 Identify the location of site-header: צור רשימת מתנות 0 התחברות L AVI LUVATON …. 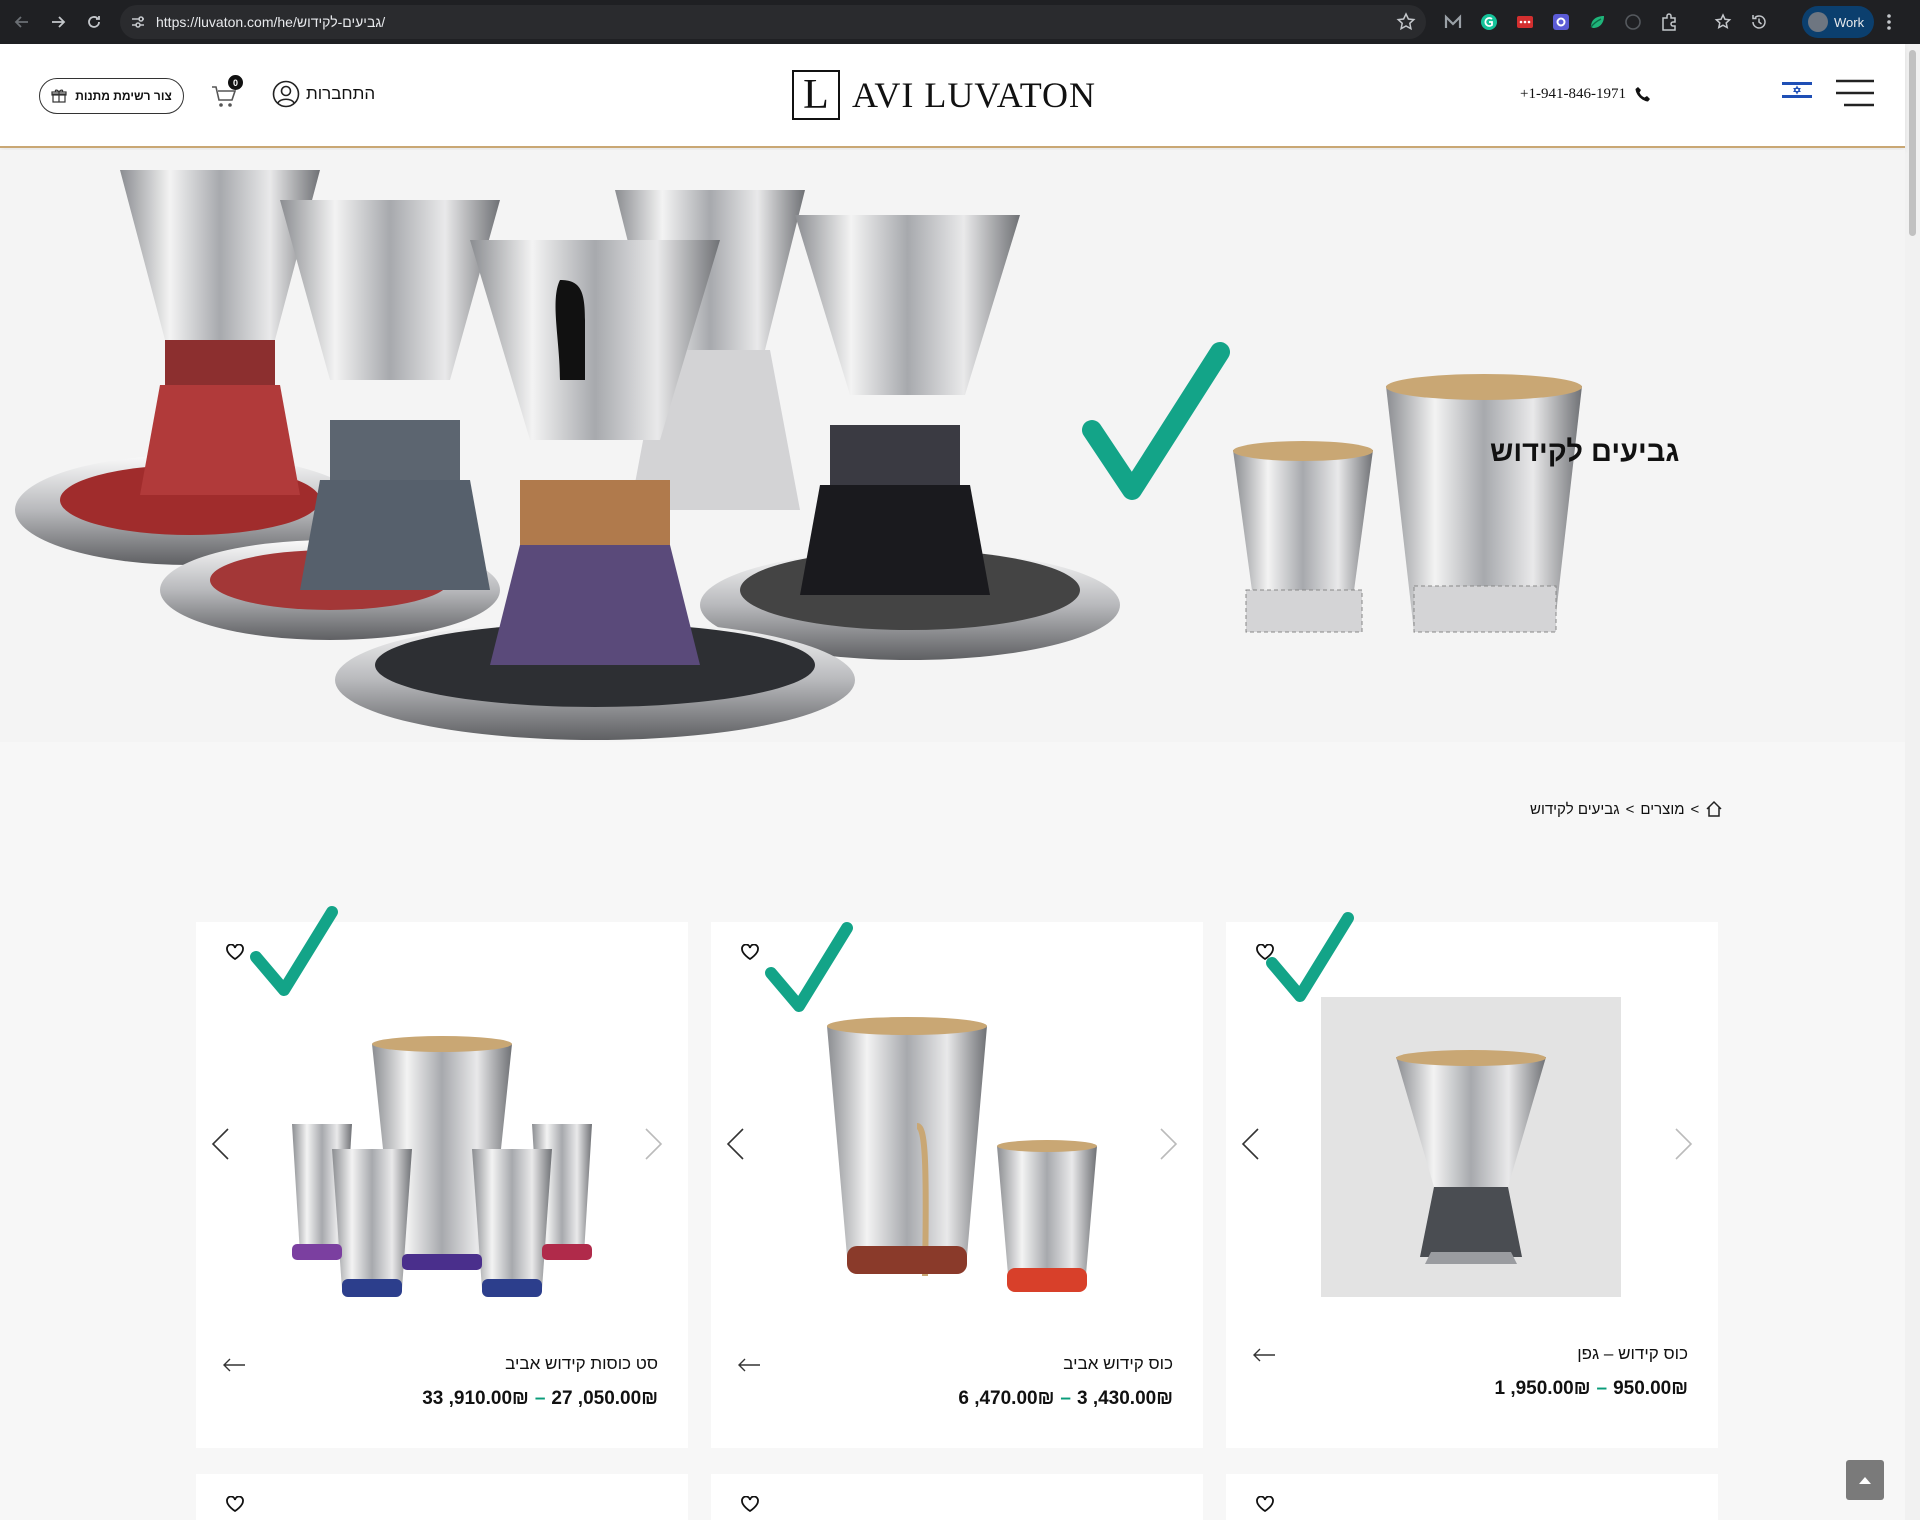
(952, 96).